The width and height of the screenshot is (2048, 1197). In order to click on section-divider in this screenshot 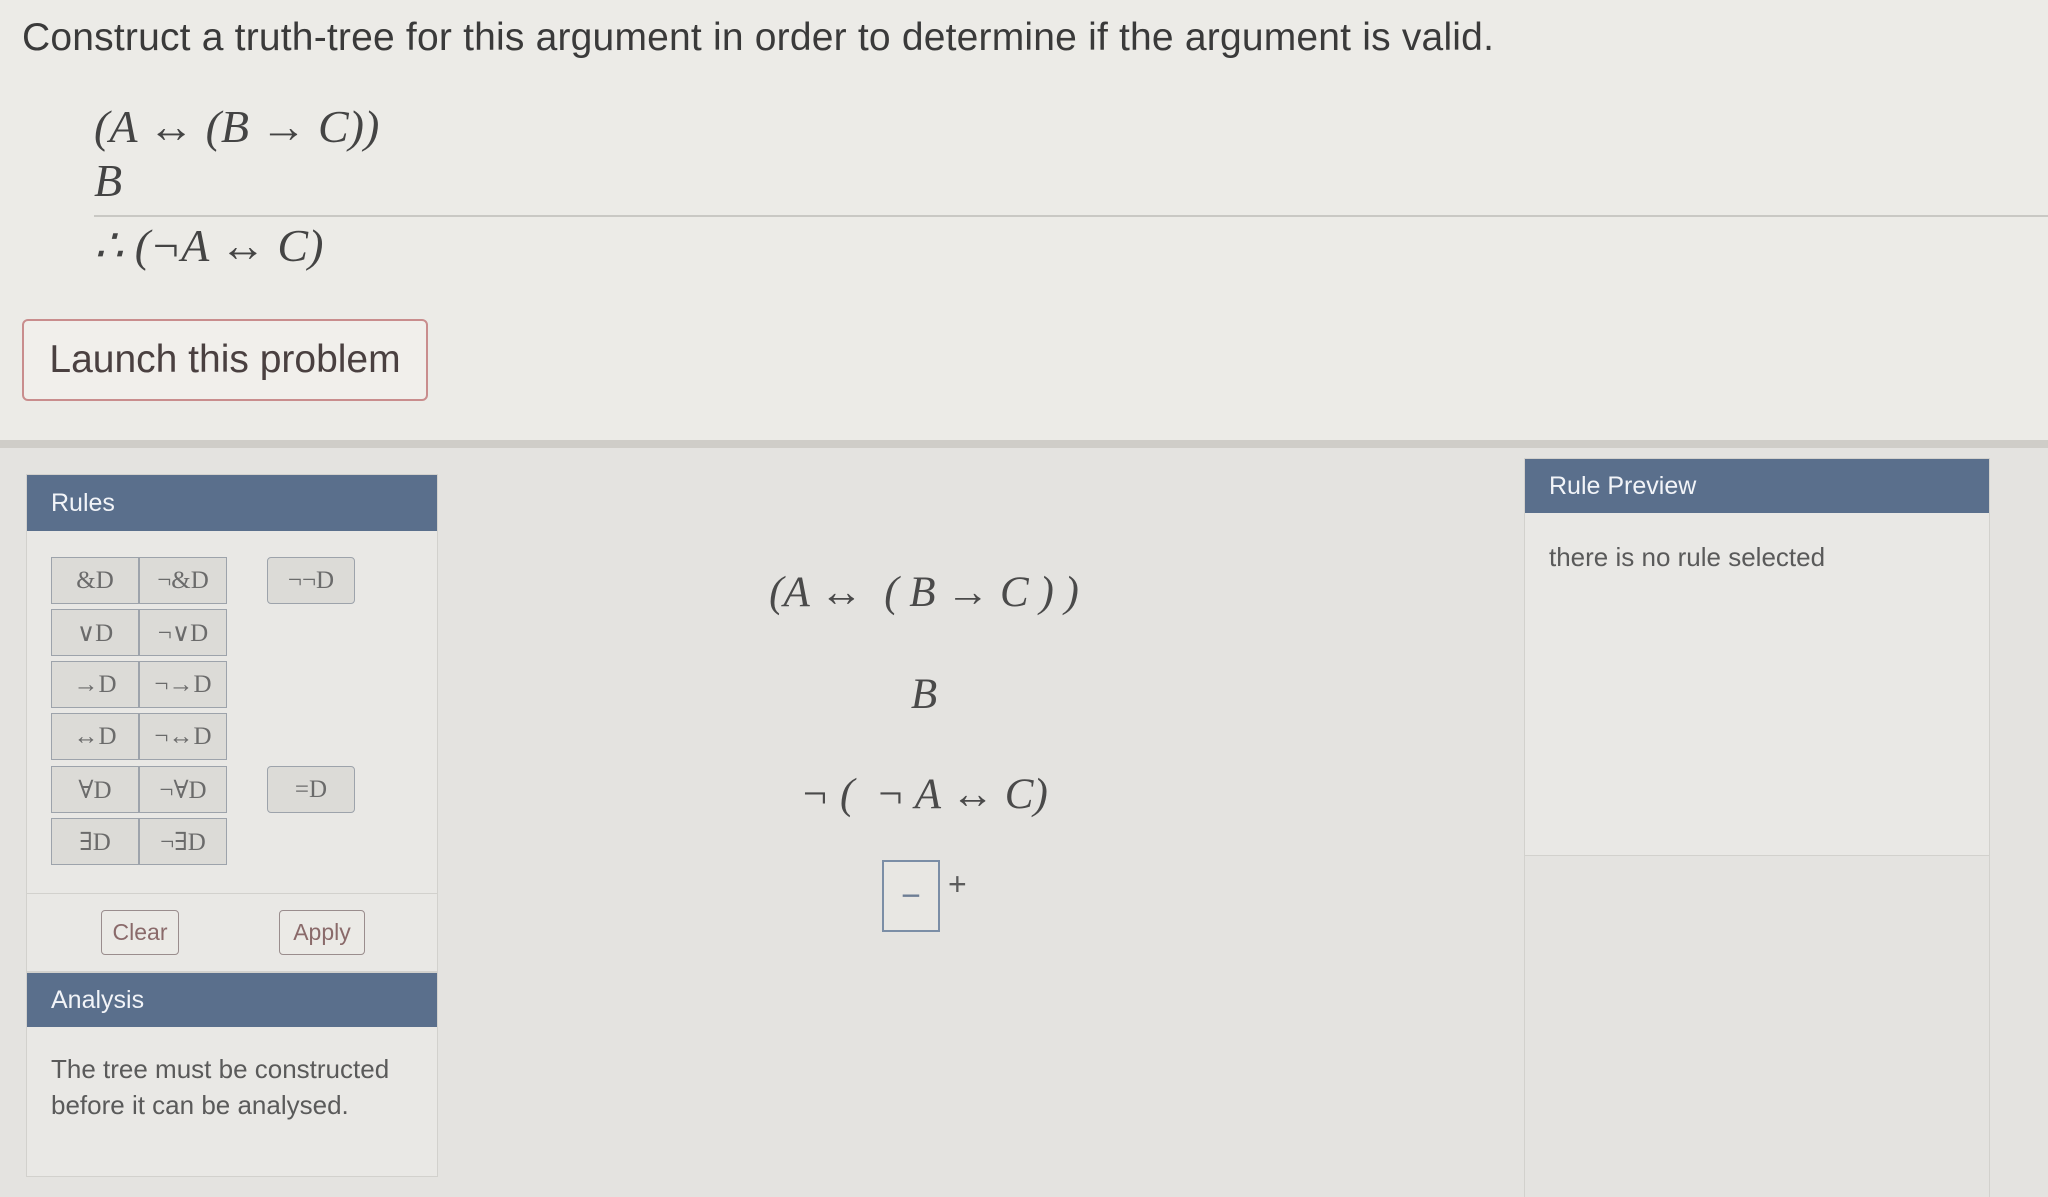, I will do `click(1024, 444)`.